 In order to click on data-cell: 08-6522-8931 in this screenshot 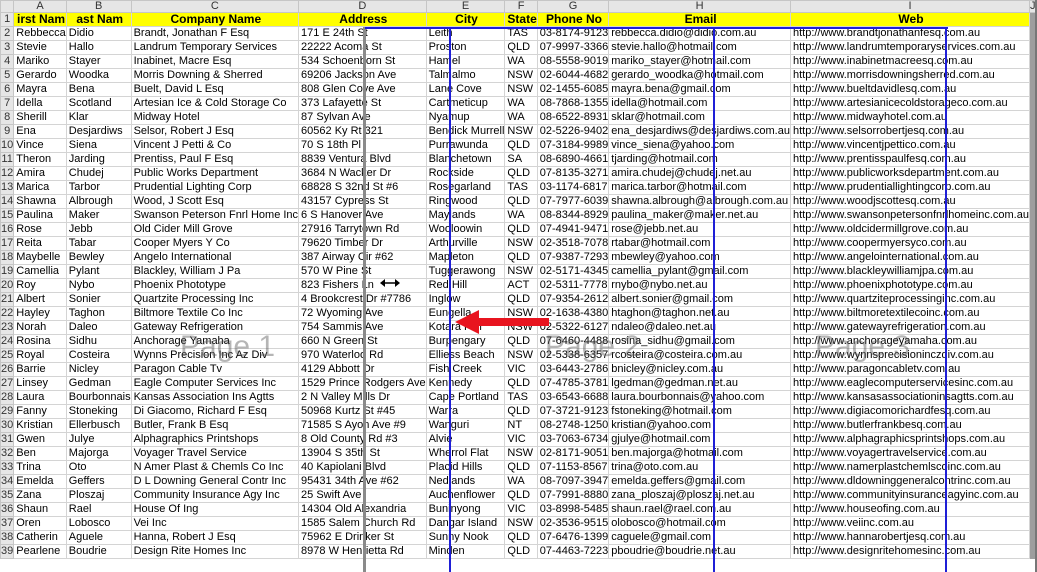, I will do `click(573, 117)`.